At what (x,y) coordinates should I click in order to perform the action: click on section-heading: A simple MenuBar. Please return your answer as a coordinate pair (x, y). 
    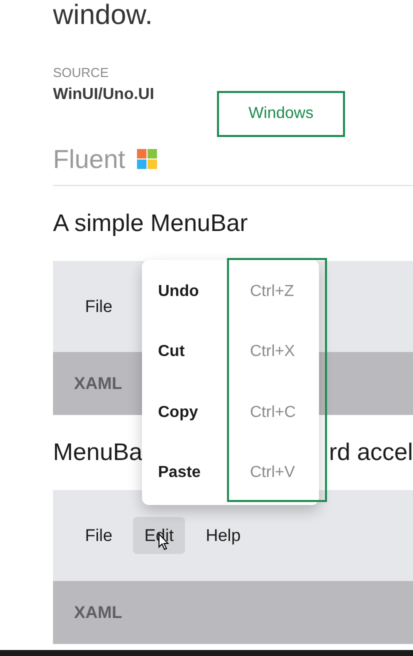
    Looking at the image, I should click on (150, 223).